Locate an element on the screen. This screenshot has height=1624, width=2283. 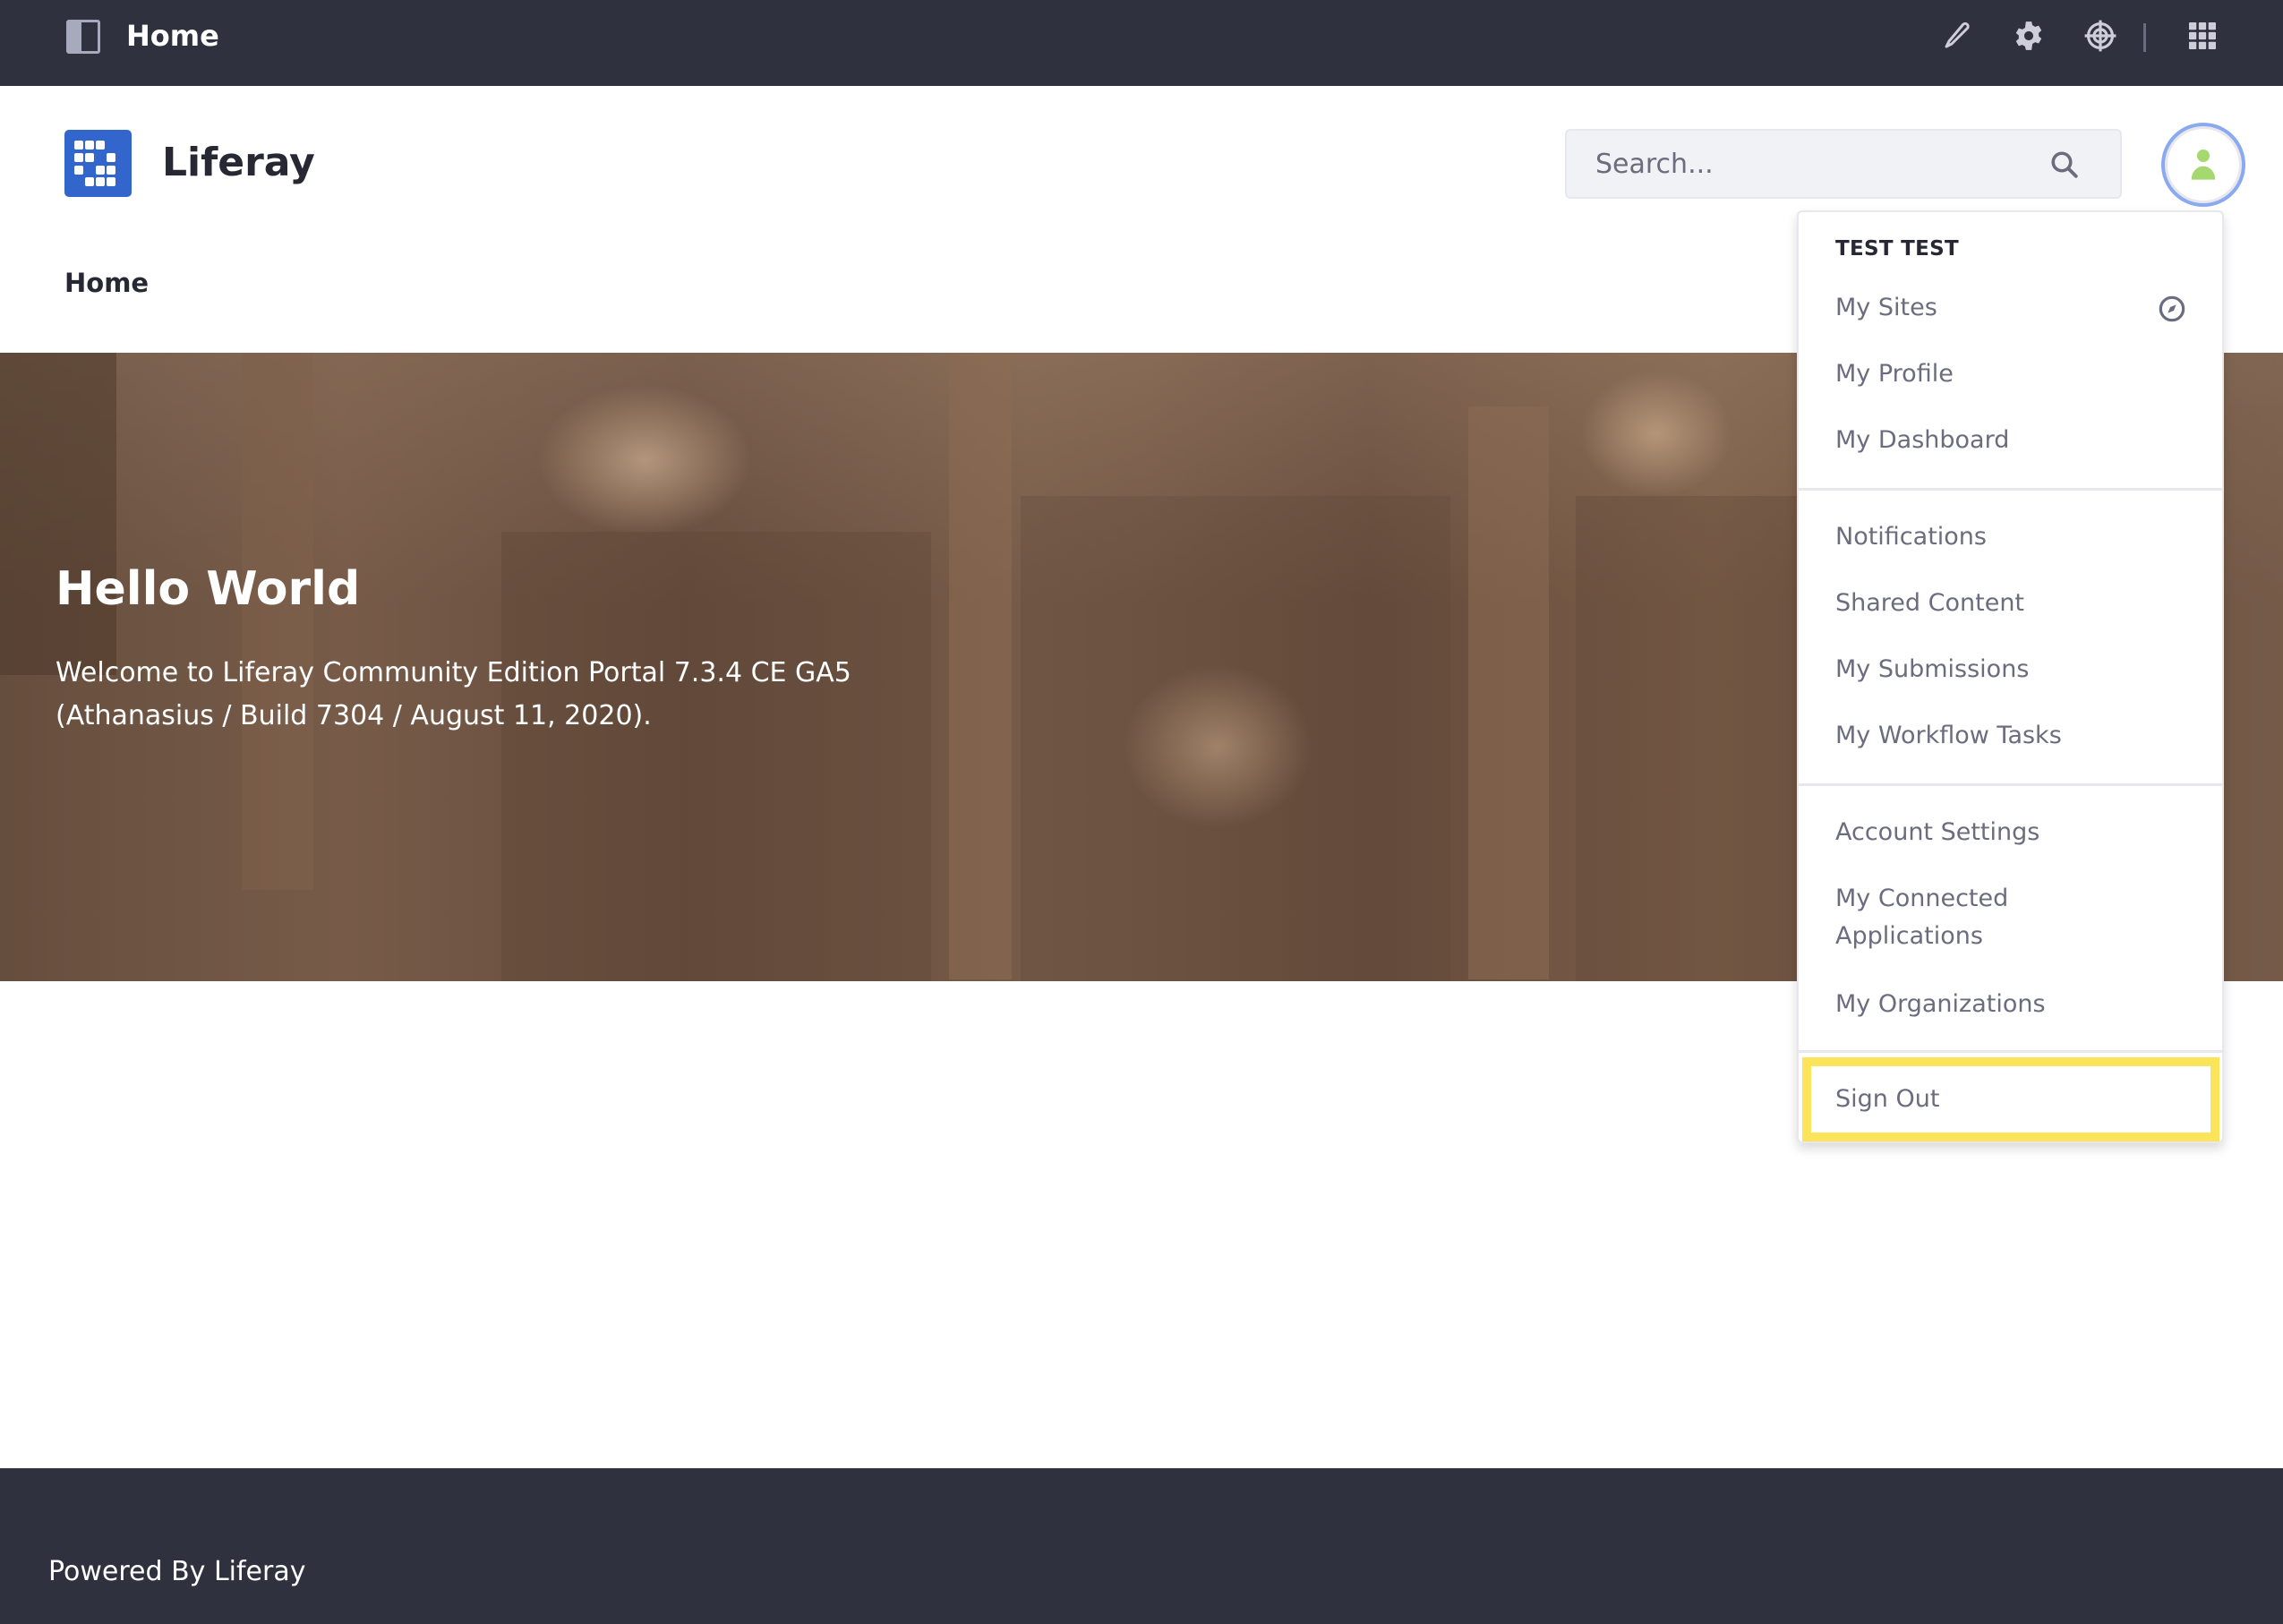
menu-item-my-sites: My Sites is located at coordinates (2014, 308).